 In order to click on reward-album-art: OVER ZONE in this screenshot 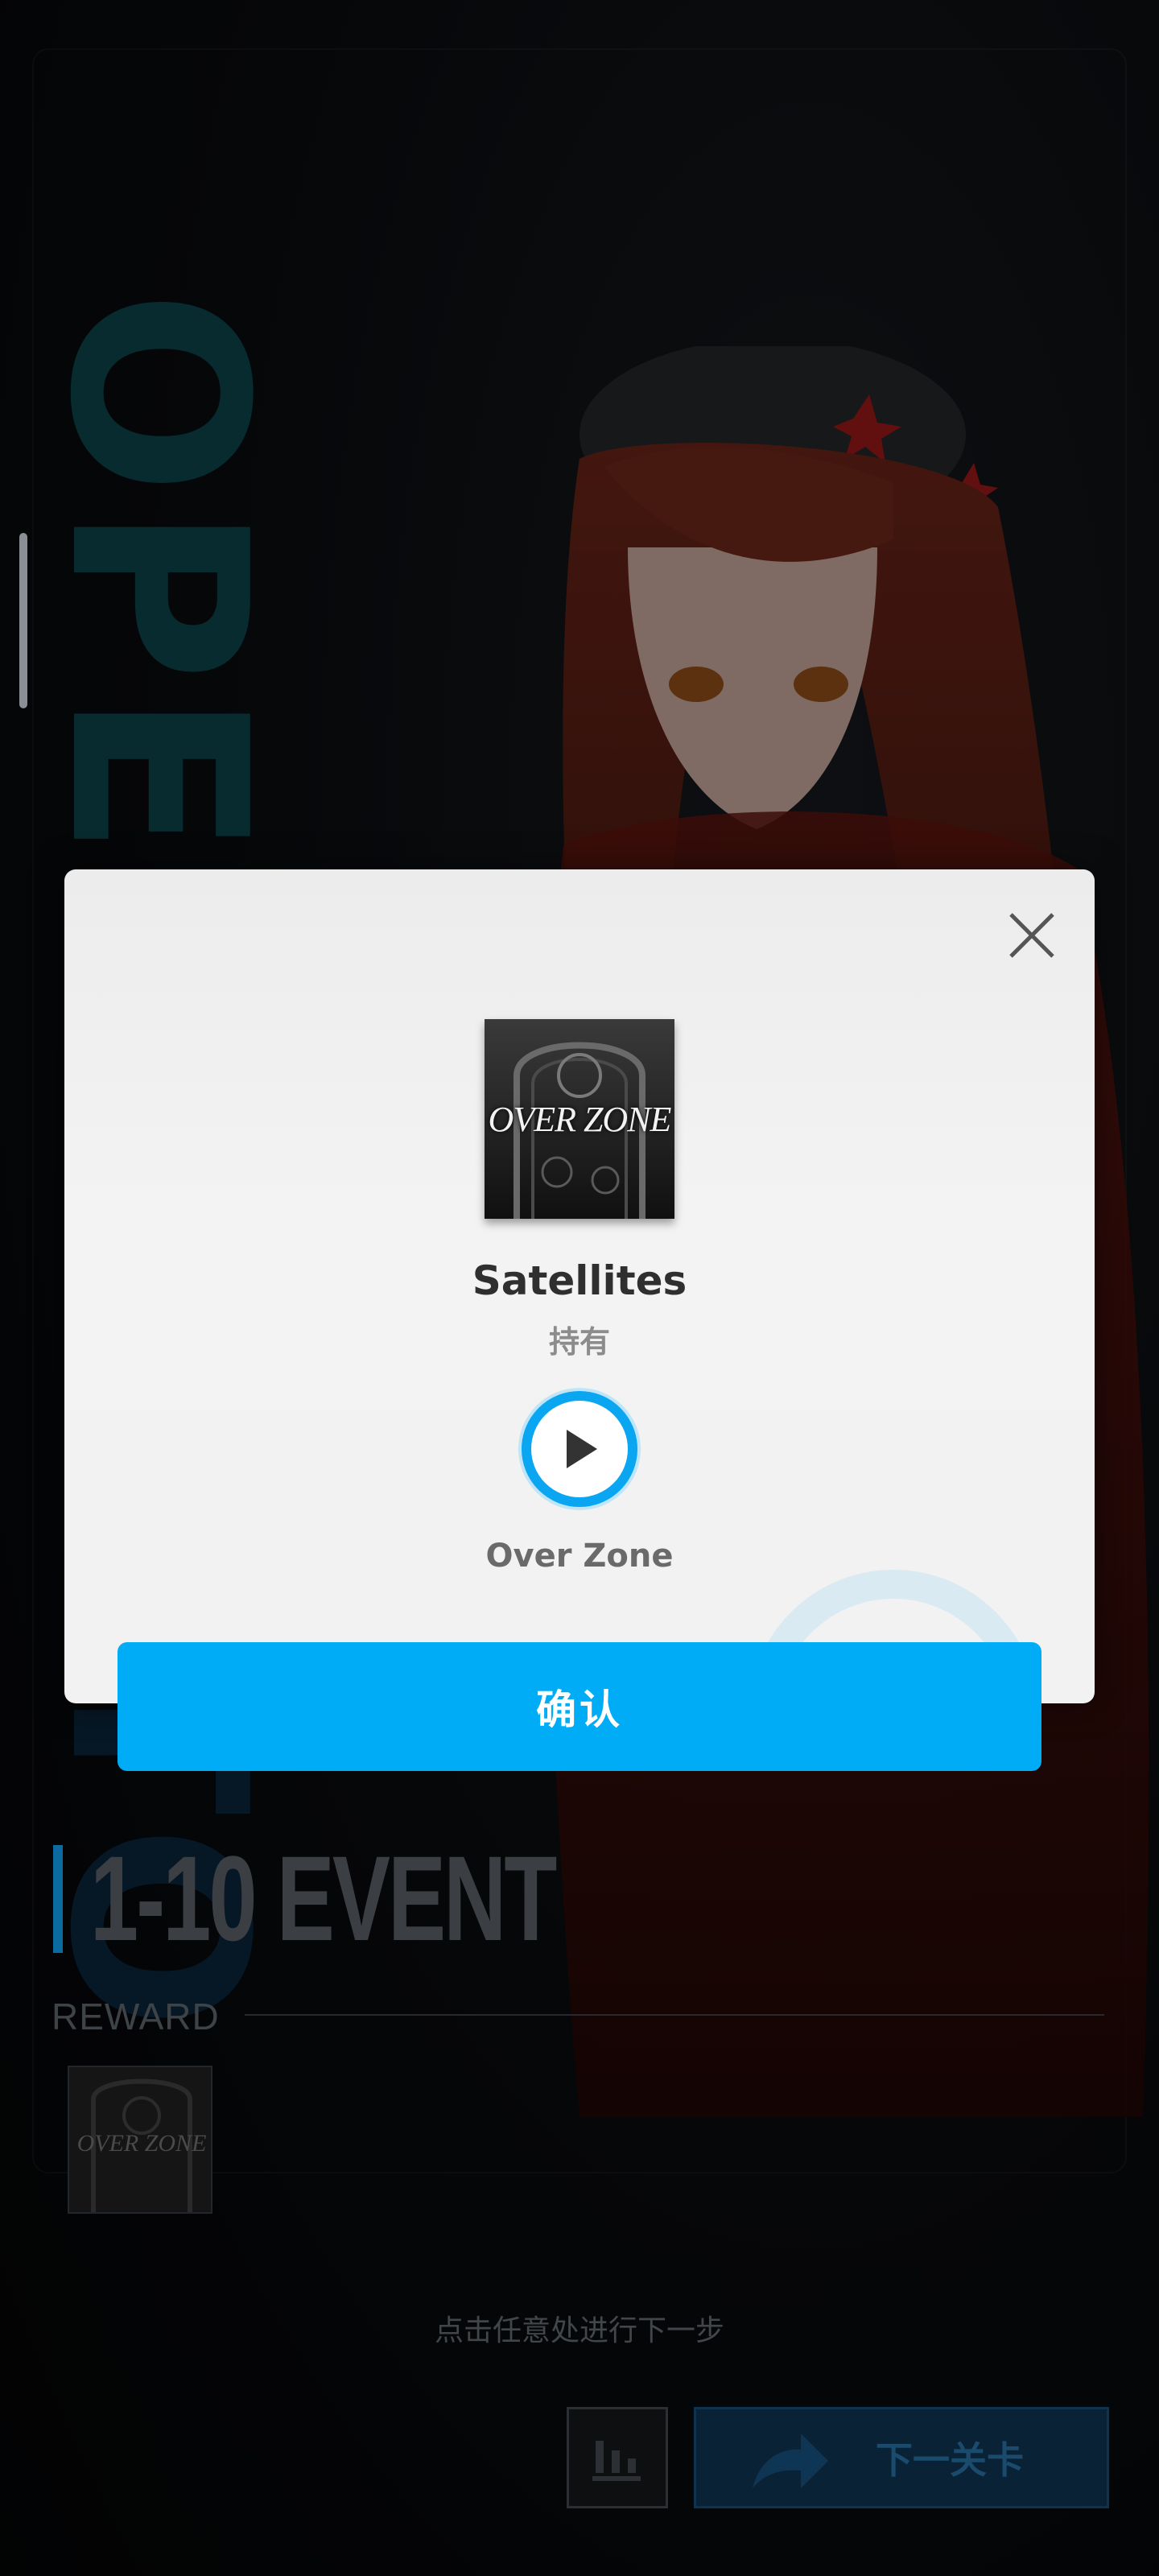, I will do `click(140, 2139)`.